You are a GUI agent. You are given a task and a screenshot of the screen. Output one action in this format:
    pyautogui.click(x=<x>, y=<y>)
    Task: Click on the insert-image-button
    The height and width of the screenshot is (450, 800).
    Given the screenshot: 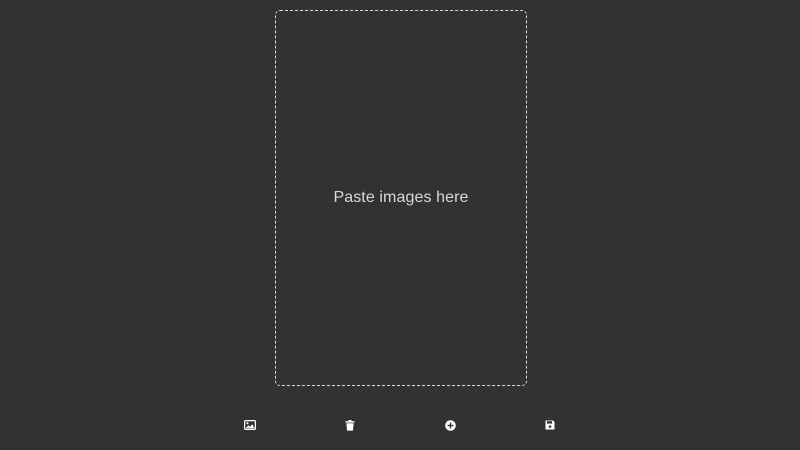 What is the action you would take?
    pyautogui.click(x=250, y=425)
    